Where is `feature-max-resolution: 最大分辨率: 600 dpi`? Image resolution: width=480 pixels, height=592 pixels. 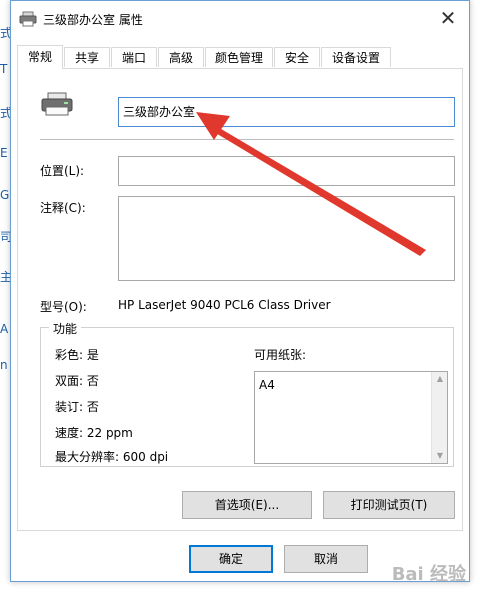
feature-max-resolution: 最大分辨率: 600 dpi is located at coordinates (112, 457).